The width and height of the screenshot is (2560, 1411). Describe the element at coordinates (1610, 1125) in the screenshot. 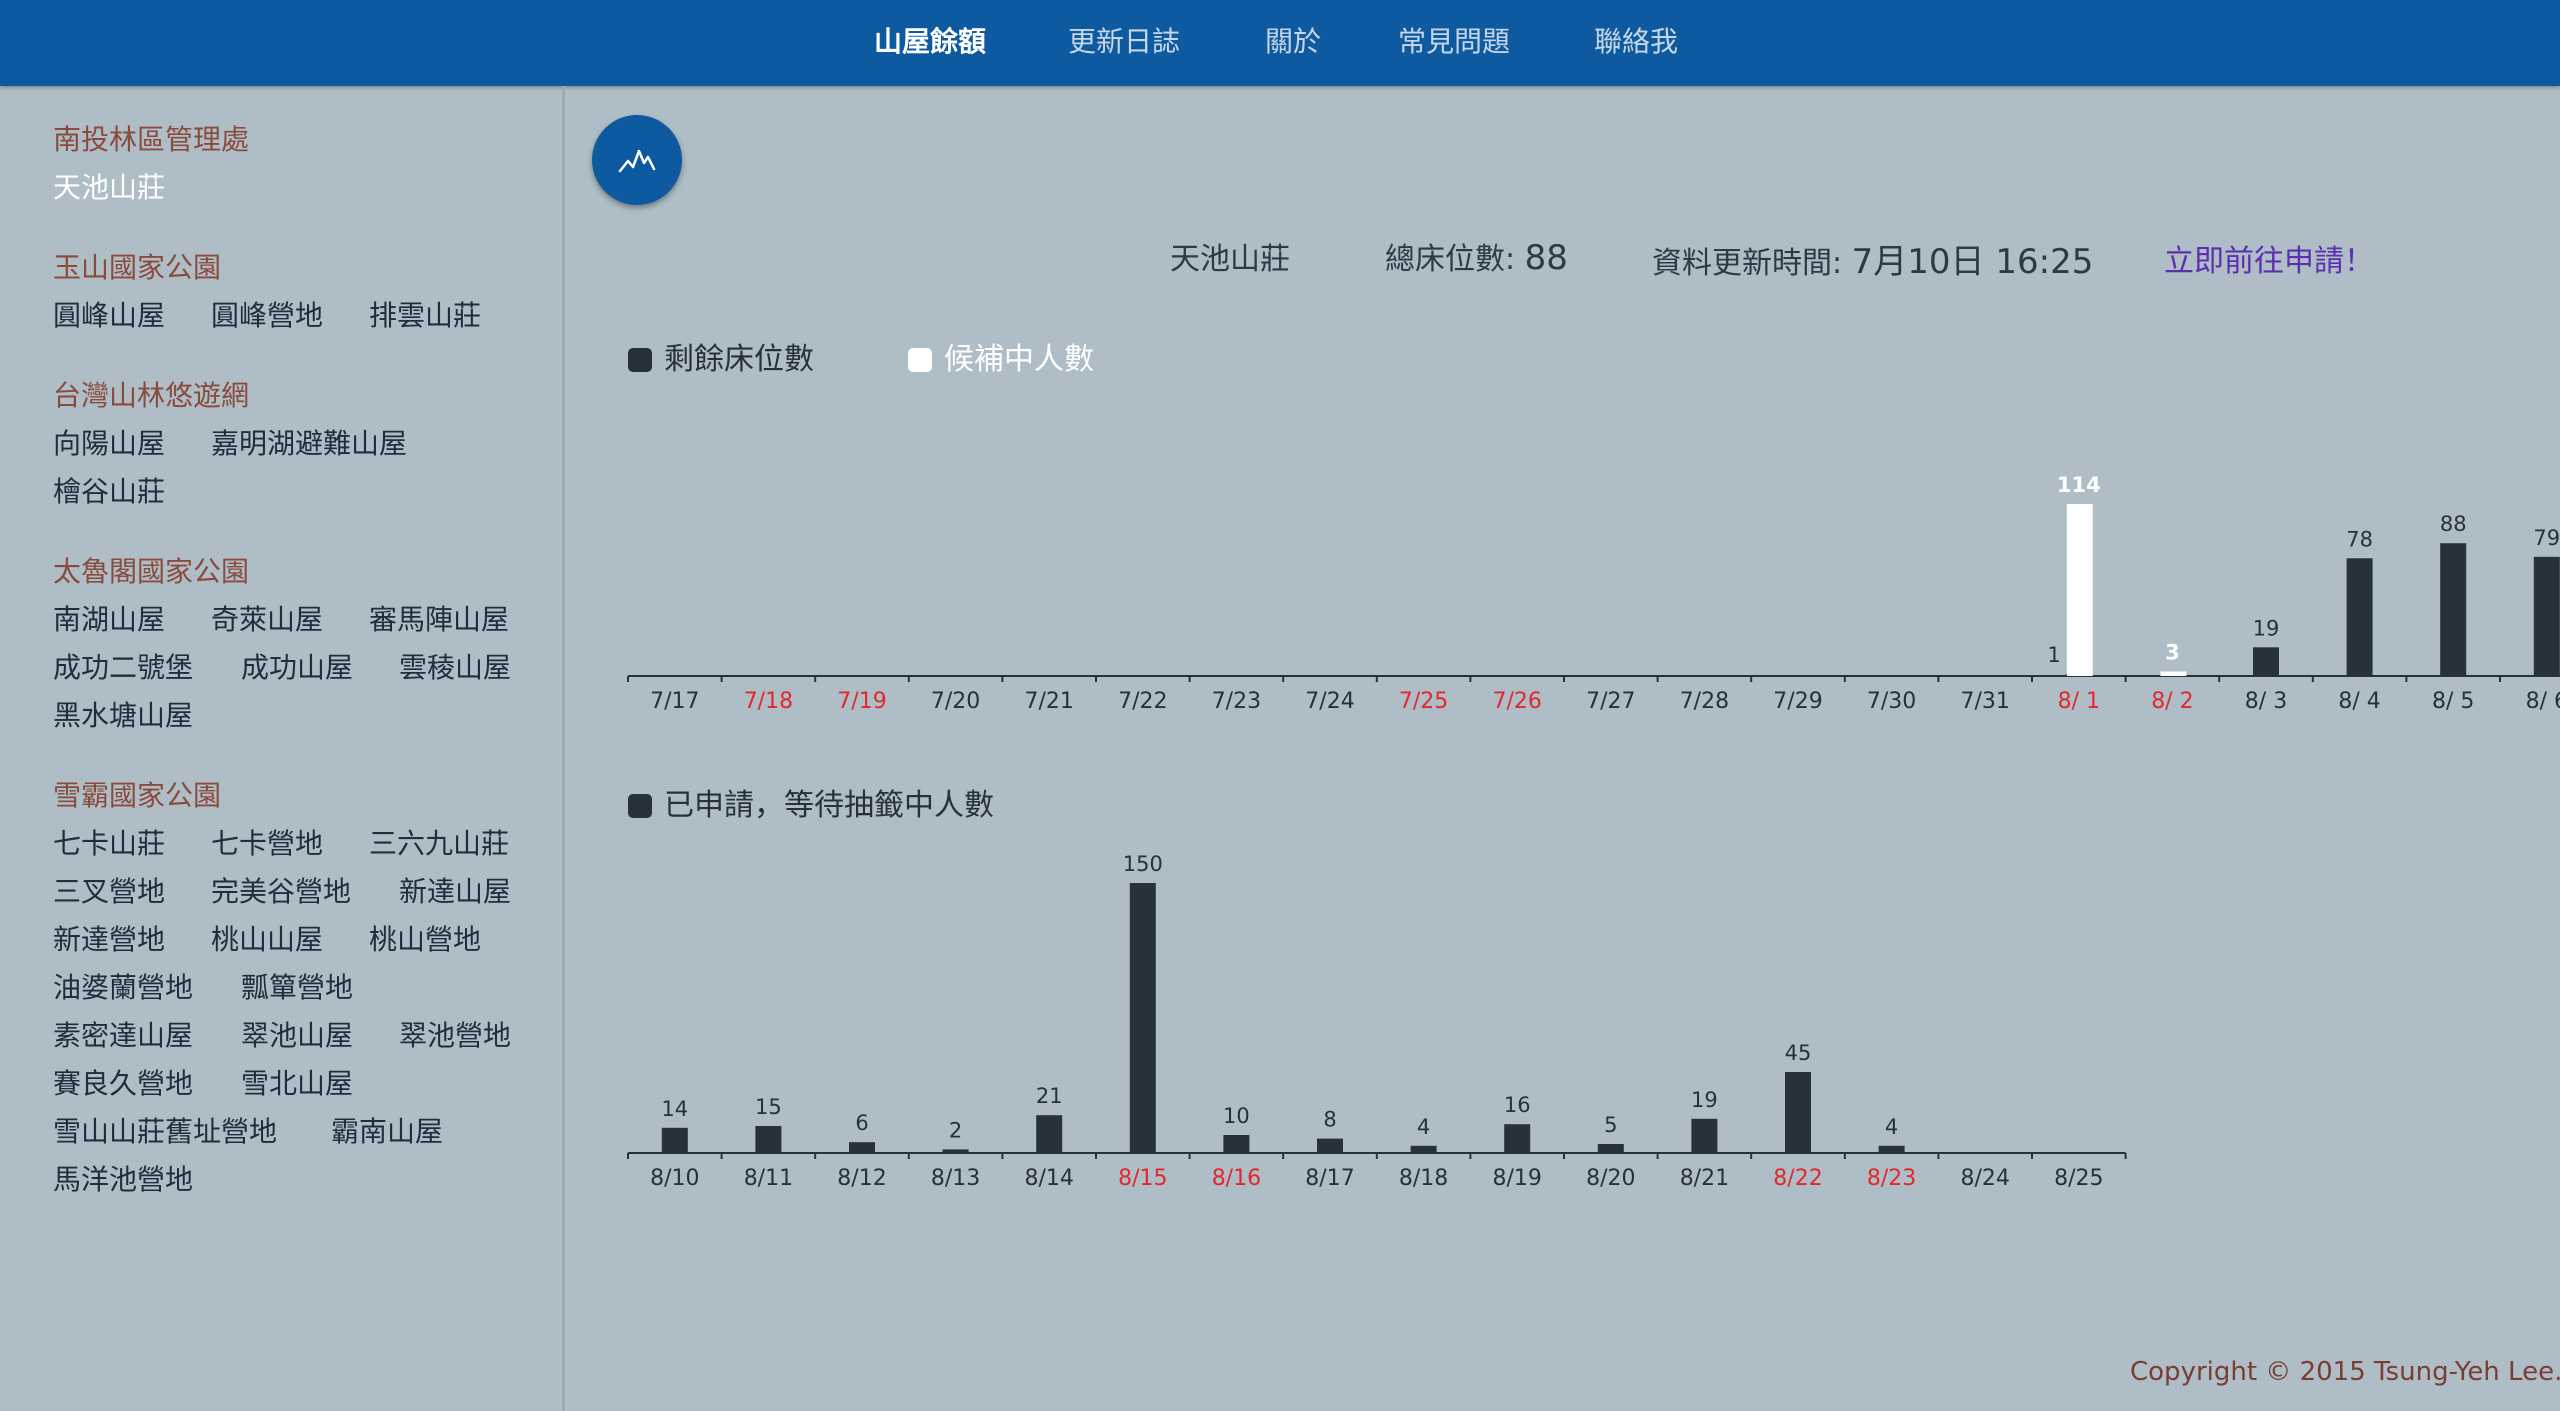

I see `data-label: 5` at that location.